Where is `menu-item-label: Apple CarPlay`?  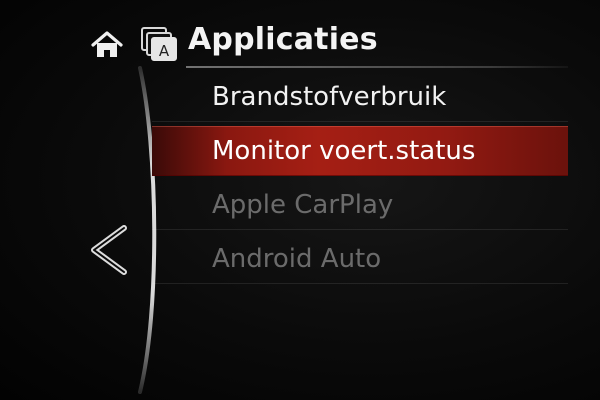
menu-item-label: Apple CarPlay is located at coordinates (303, 205).